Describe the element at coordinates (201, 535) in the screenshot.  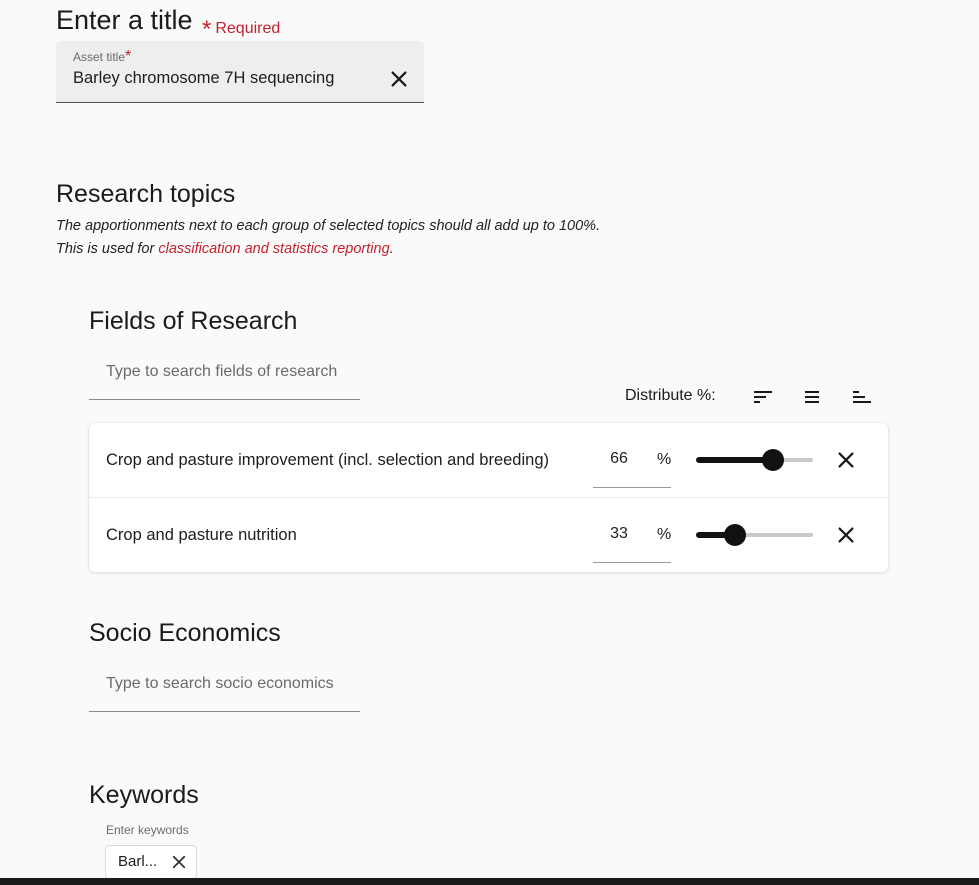
I see `field-name: Crop and pasture nutrition` at that location.